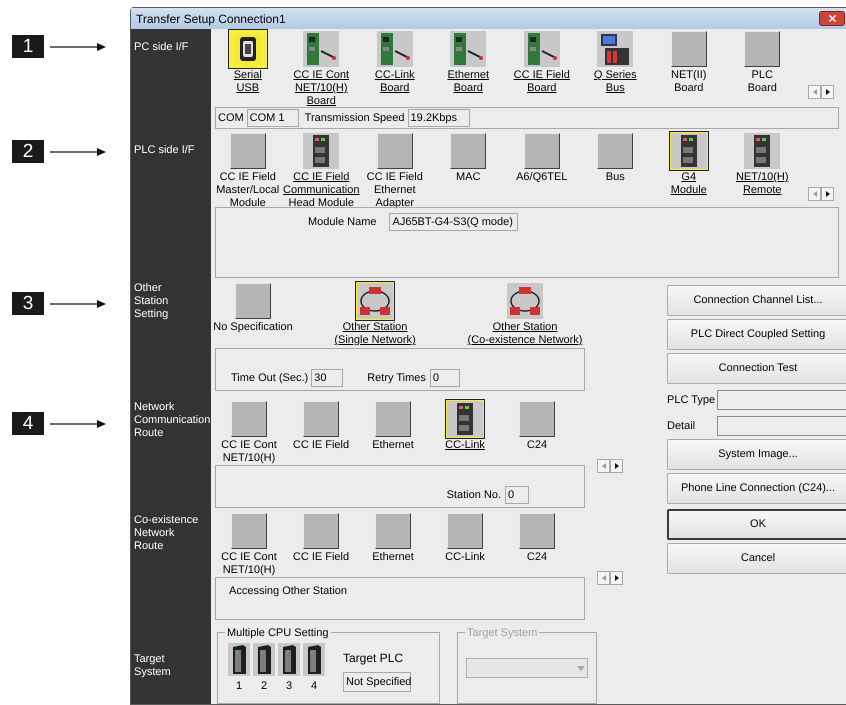 This screenshot has width=846, height=705. Describe the element at coordinates (277, 633) in the screenshot. I see `group-title: Multiple CPU Setting` at that location.